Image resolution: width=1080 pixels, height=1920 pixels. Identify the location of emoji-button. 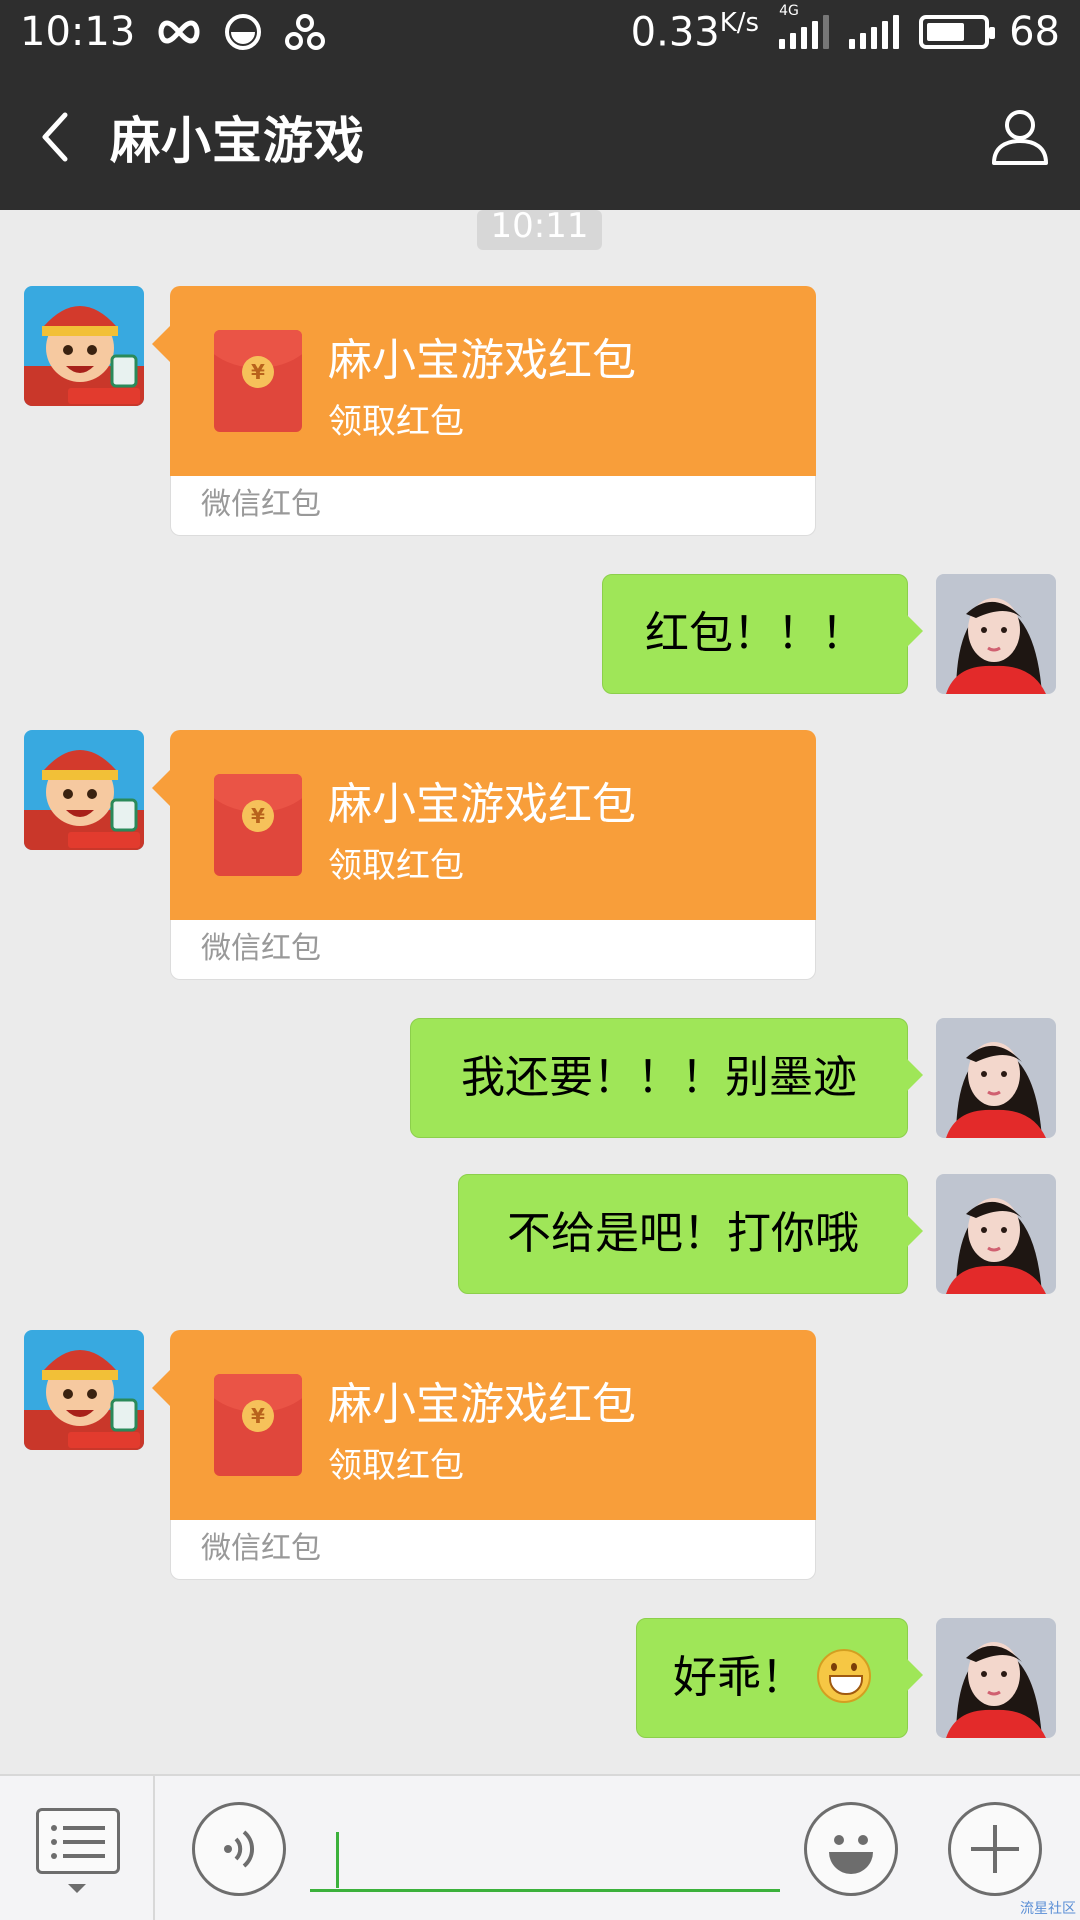
(851, 1849).